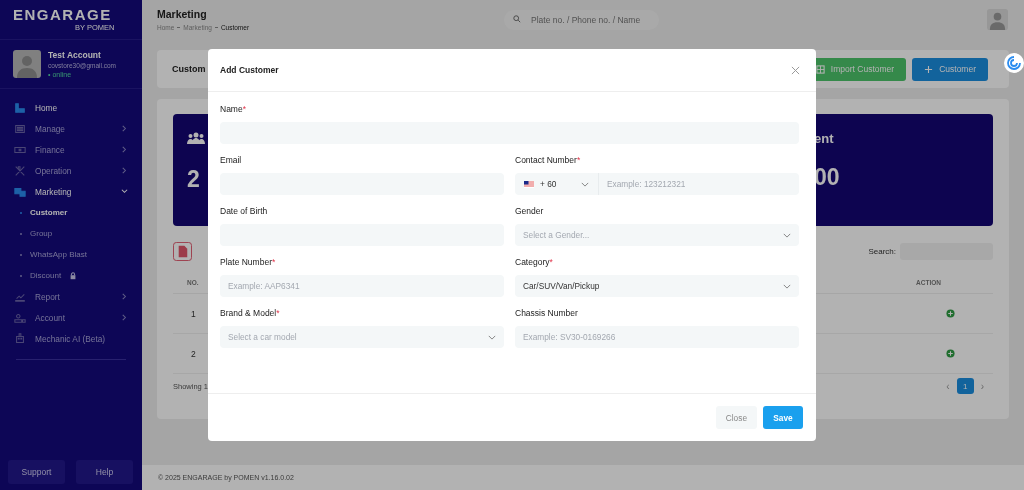 This screenshot has width=1024, height=490. What do you see at coordinates (193, 179) in the screenshot?
I see `stat-value: 2` at bounding box center [193, 179].